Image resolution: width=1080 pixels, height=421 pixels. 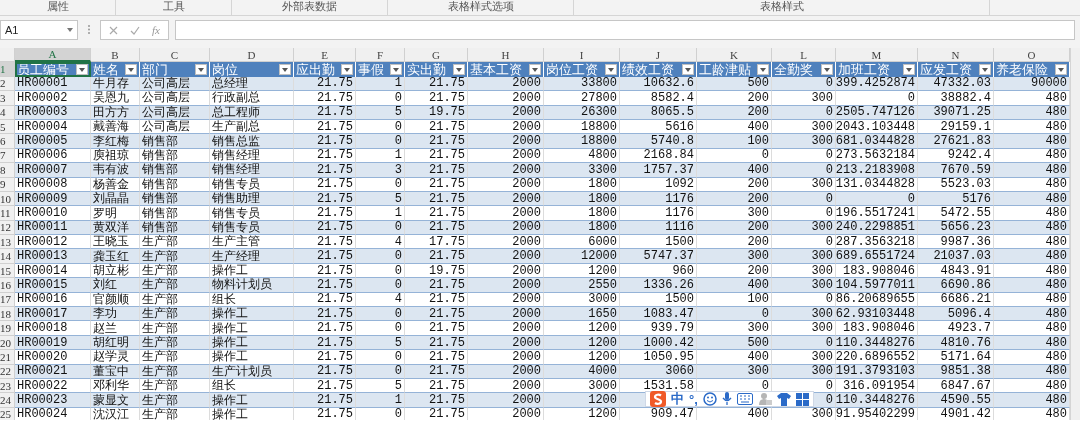 What do you see at coordinates (802, 399) in the screenshot?
I see `grid-icon` at bounding box center [802, 399].